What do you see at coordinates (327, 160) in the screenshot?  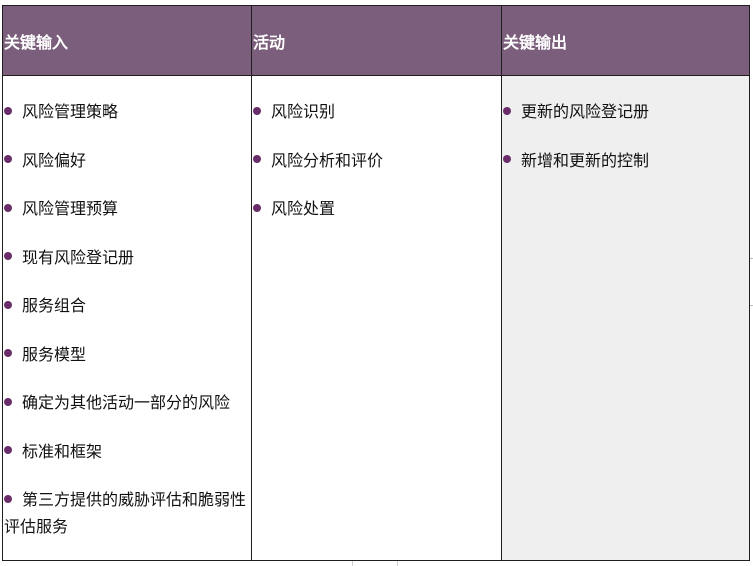 I see `list-item-label: 风险分析和评价` at bounding box center [327, 160].